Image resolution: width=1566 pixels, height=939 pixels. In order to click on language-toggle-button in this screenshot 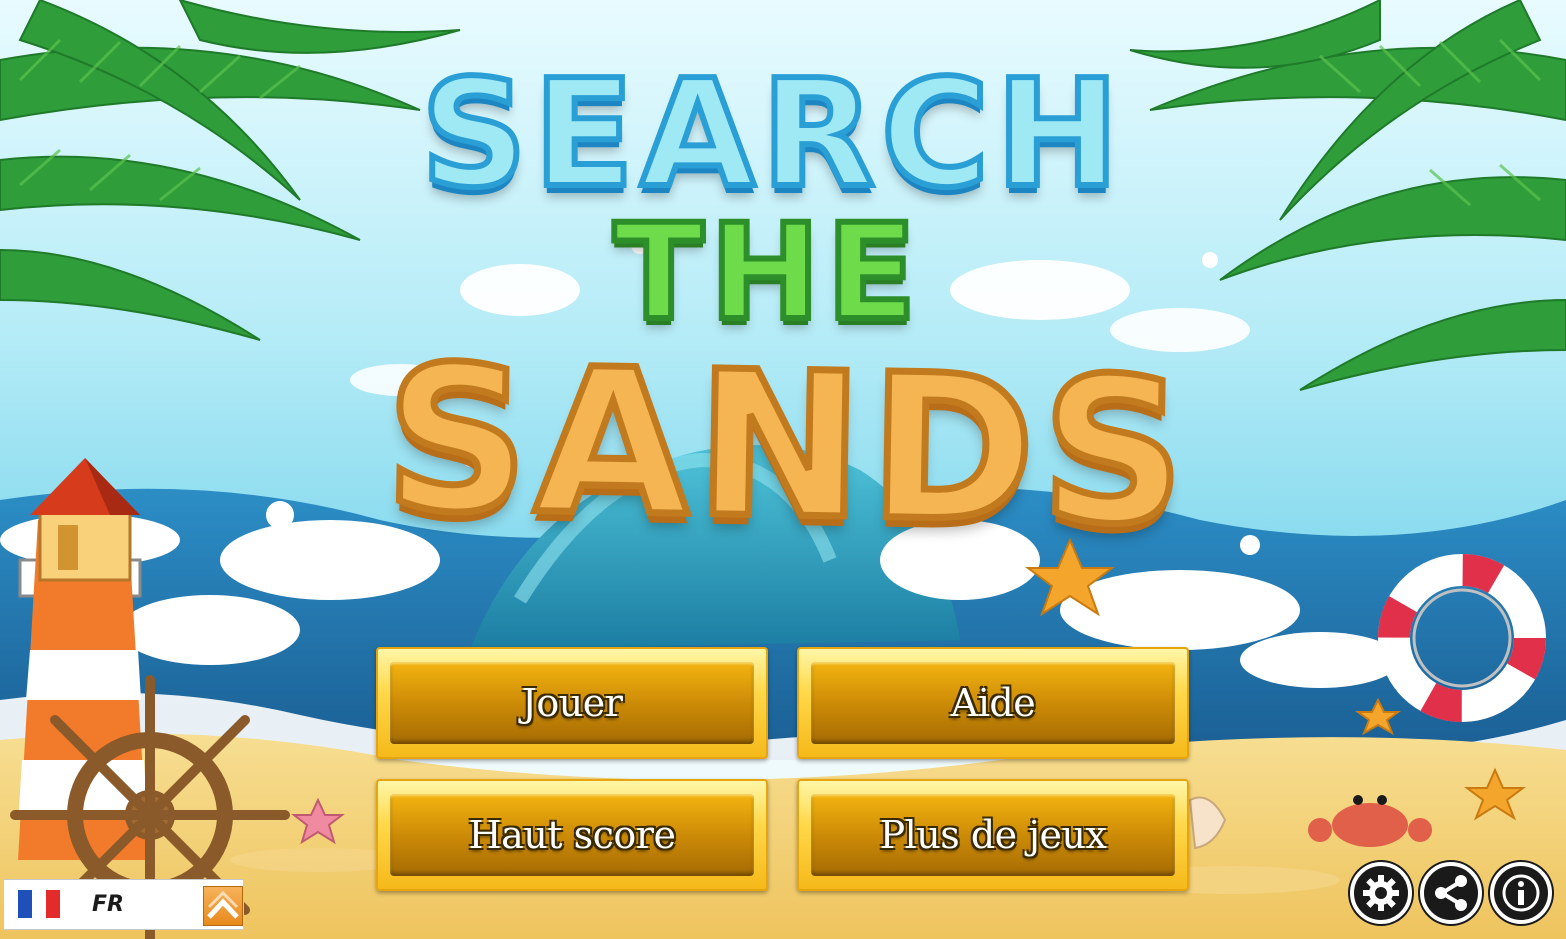, I will do `click(223, 906)`.